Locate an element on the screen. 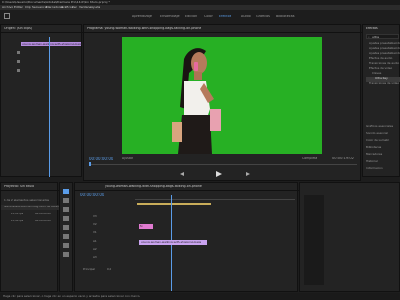 Image resolution: width=400 pixels, height=300 pixels. source-playhead is located at coordinates (49, 107).